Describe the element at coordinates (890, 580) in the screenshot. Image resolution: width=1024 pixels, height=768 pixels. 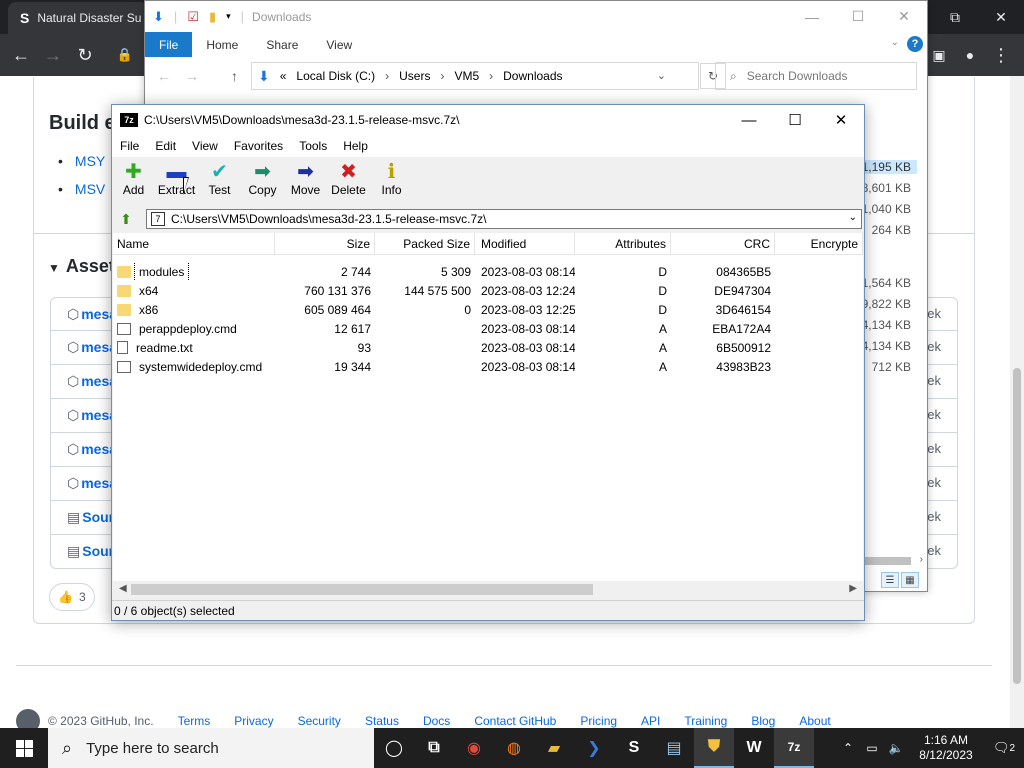
I see `details-view-icon: ☰` at that location.